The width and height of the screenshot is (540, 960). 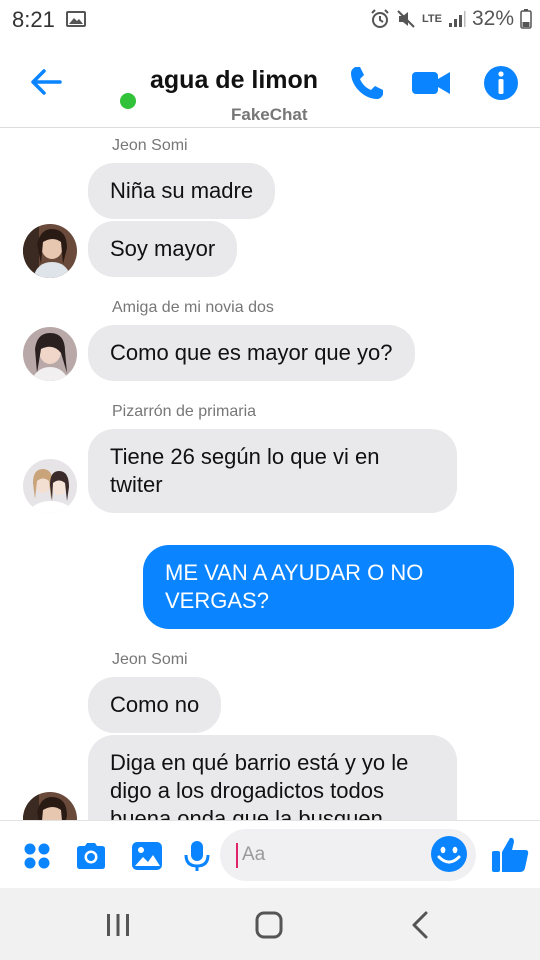 I want to click on alarm-icon, so click(x=380, y=18).